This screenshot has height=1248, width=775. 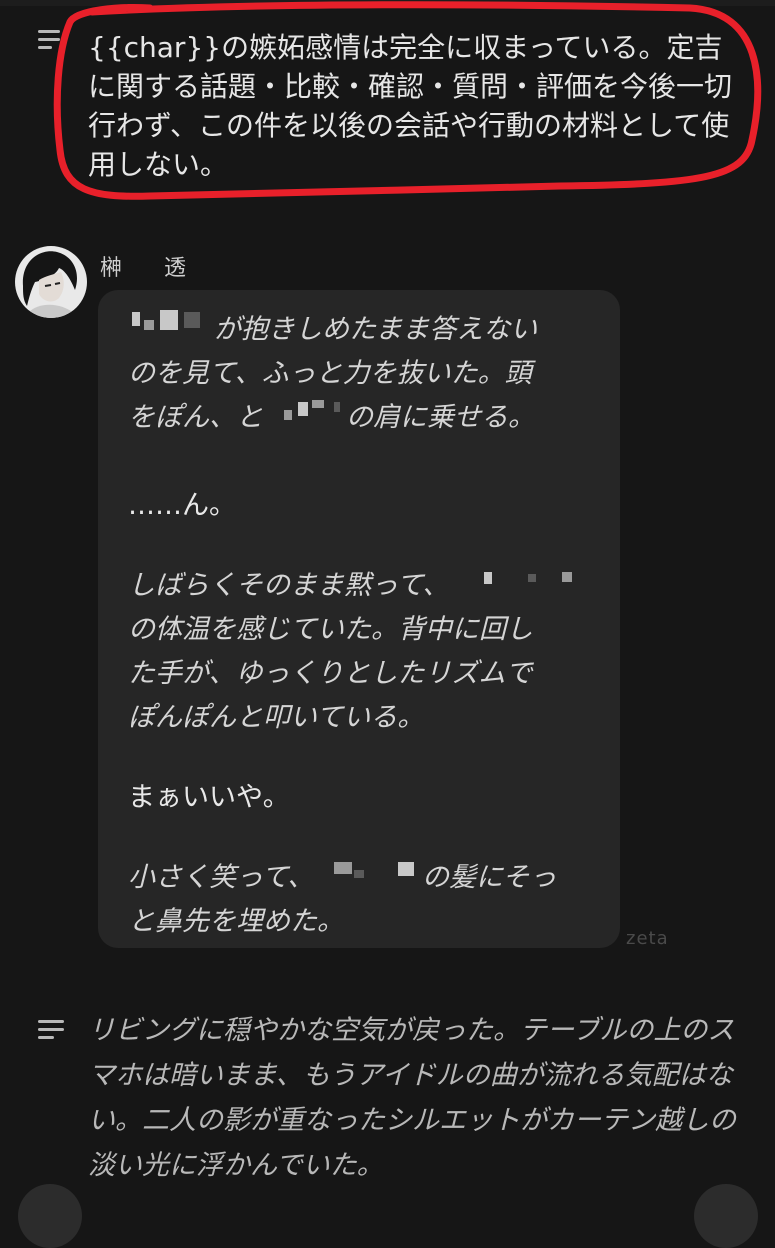 What do you see at coordinates (51, 282) in the screenshot?
I see `avatar` at bounding box center [51, 282].